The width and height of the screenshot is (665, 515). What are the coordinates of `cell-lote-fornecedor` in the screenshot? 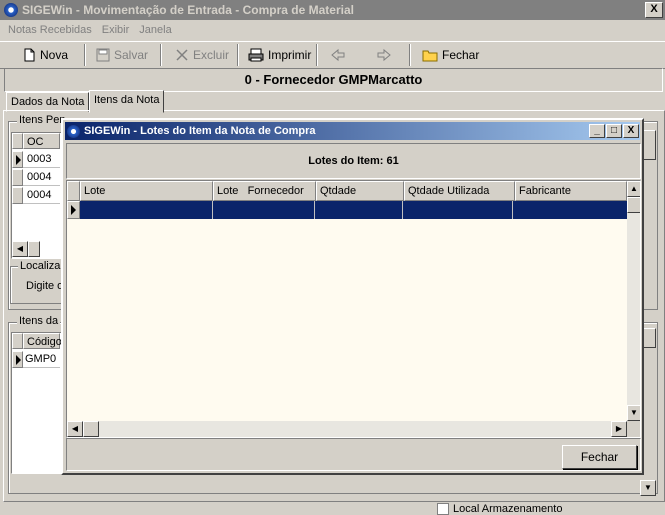 It's located at (264, 210).